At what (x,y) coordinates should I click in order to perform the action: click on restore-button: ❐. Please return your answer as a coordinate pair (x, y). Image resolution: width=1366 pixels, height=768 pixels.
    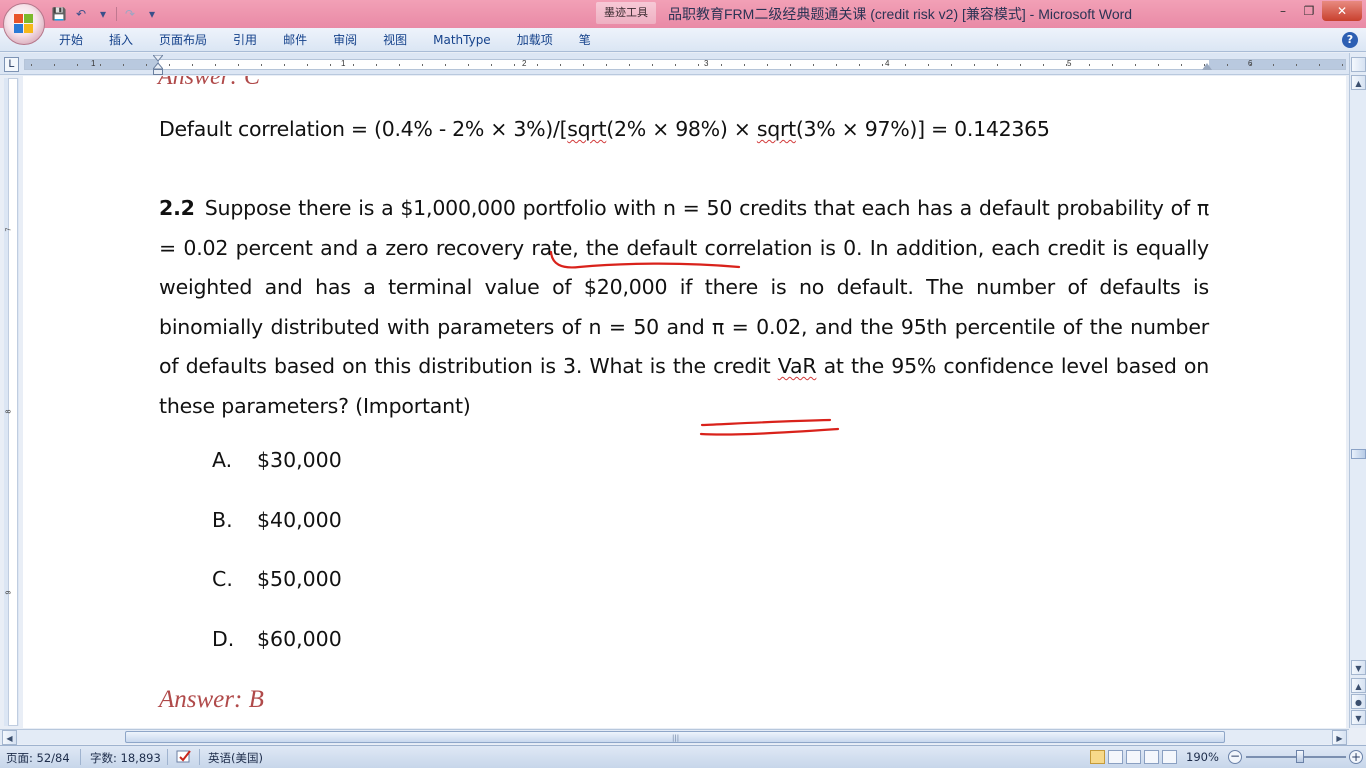
    Looking at the image, I should click on (1309, 11).